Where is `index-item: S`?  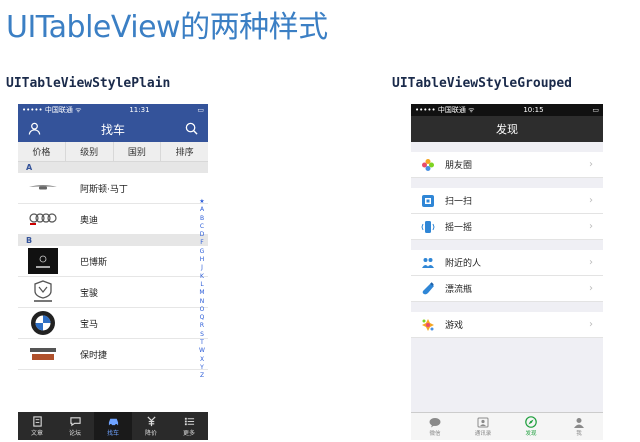
index-item: S is located at coordinates (202, 335).